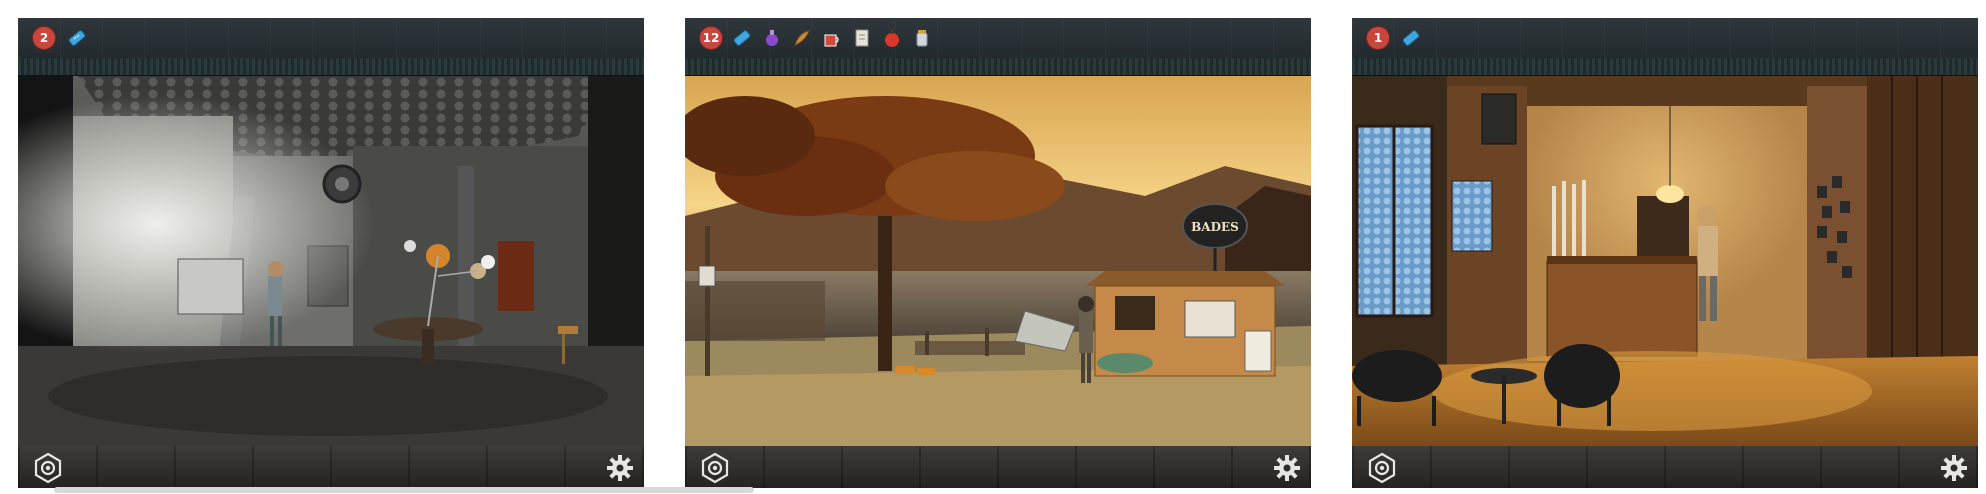  Describe the element at coordinates (922, 38) in the screenshot. I see `jar-icon` at that location.